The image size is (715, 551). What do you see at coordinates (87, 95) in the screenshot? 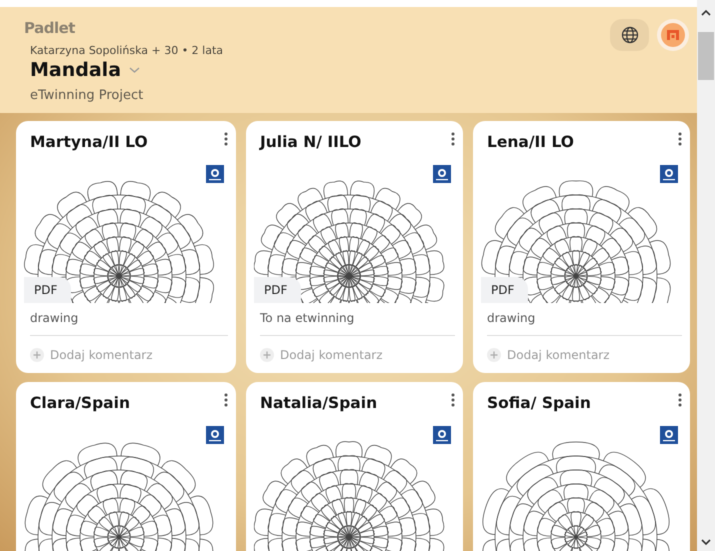
I see `board-description: eTwinning Project` at bounding box center [87, 95].